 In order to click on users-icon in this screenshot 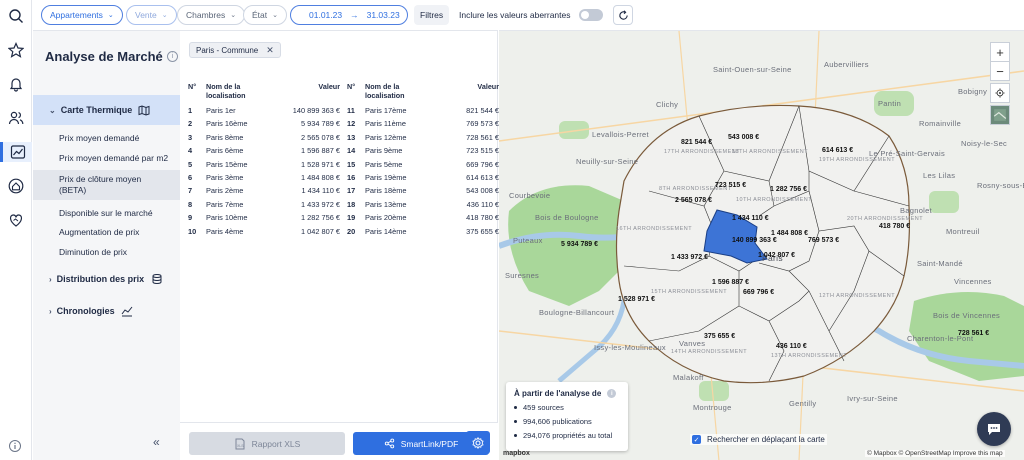, I will do `click(16, 118)`.